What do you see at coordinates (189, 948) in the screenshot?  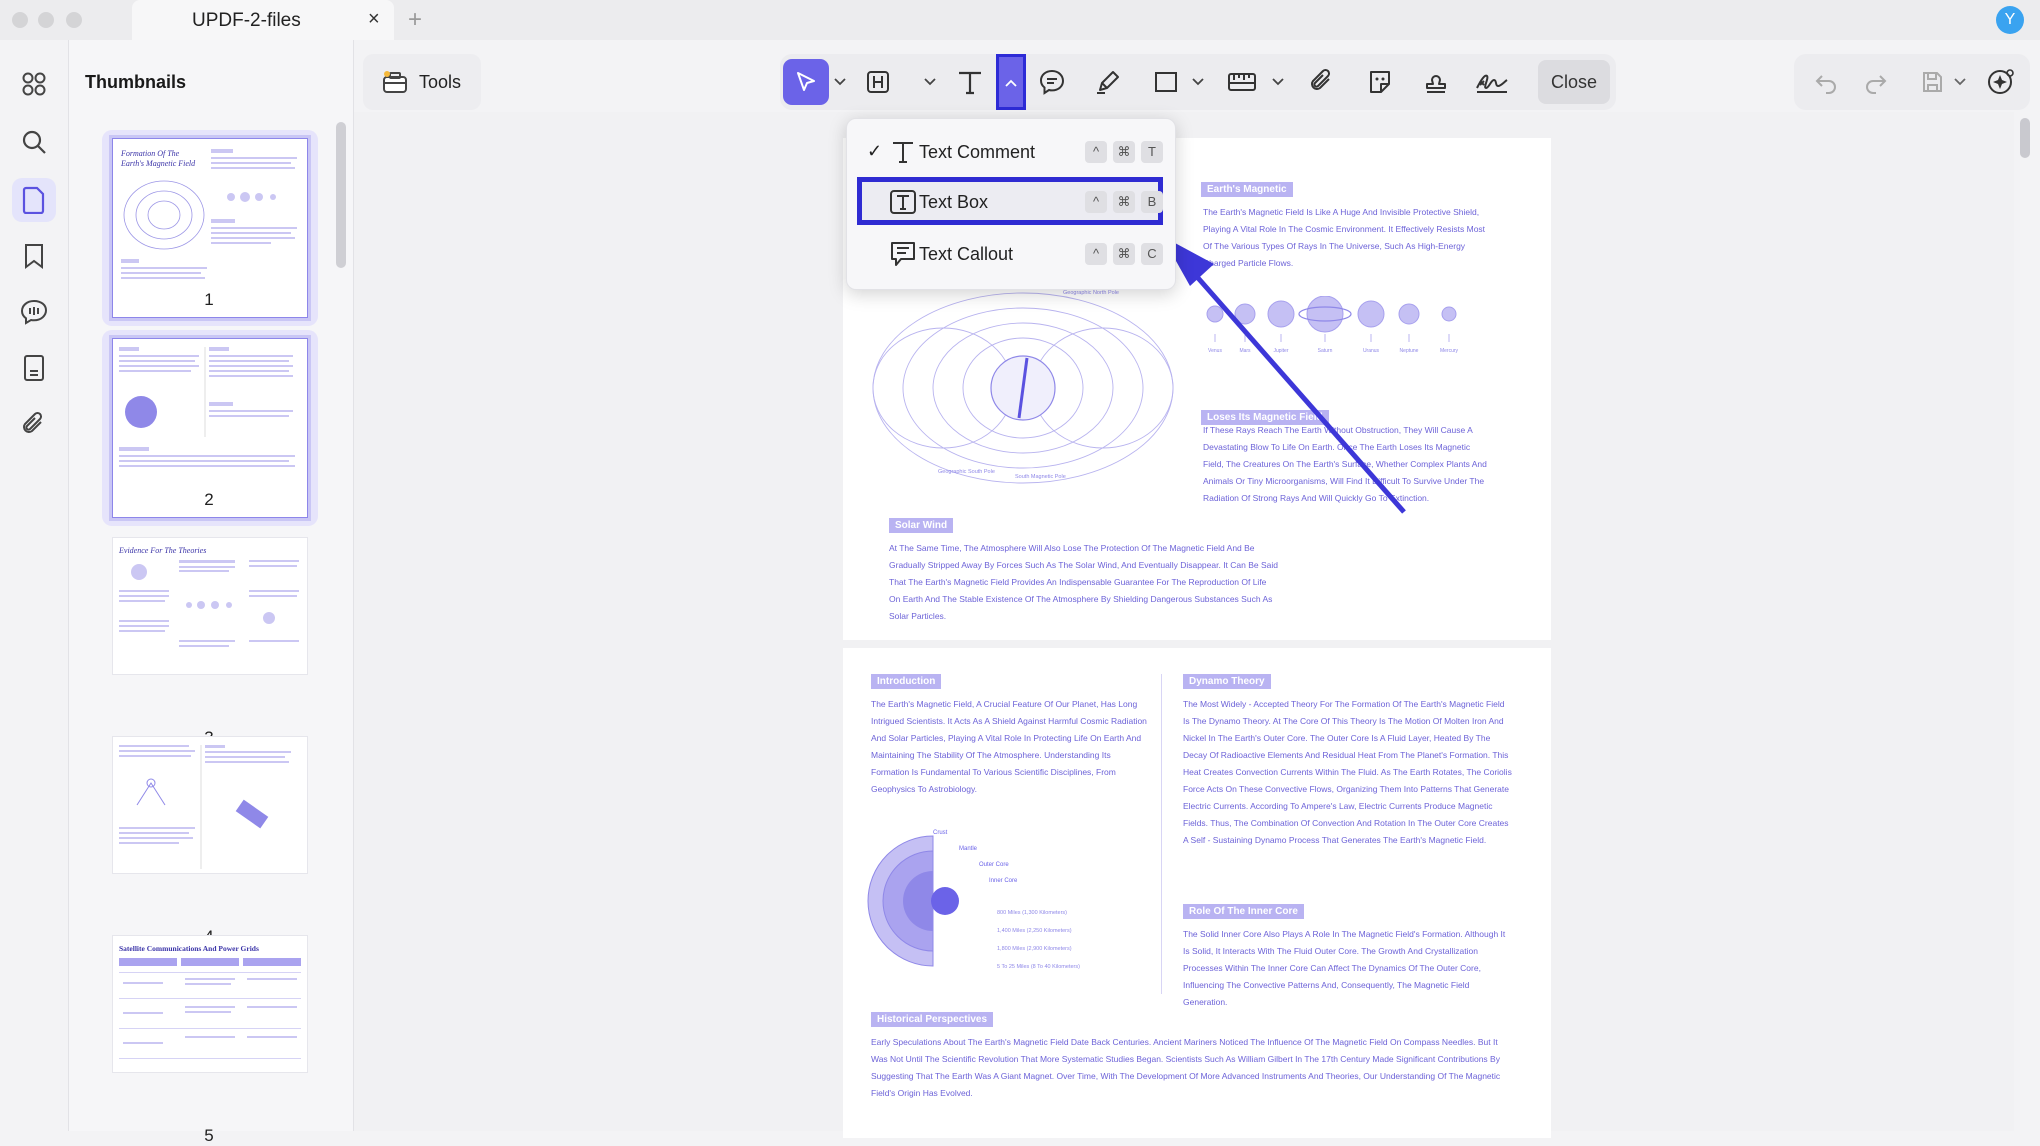 I see `thumbnail-heading: Satellite Communications And Power Grids` at bounding box center [189, 948].